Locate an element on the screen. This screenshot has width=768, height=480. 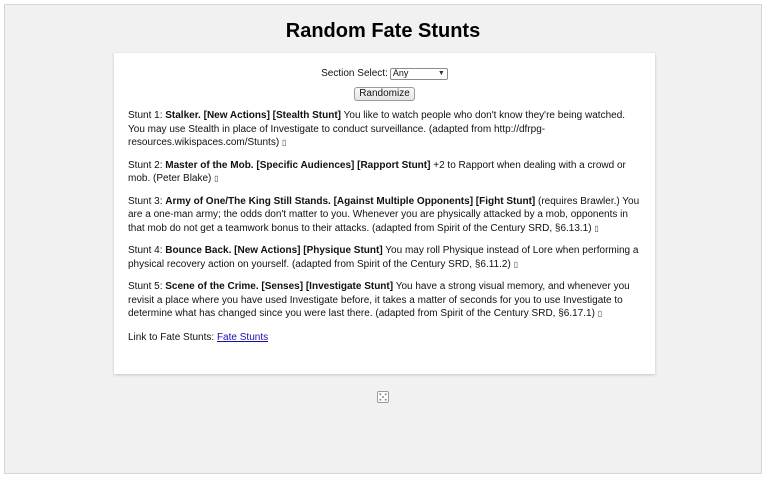
section-select-row: Section Select: Any ▼ is located at coordinates (384, 74).